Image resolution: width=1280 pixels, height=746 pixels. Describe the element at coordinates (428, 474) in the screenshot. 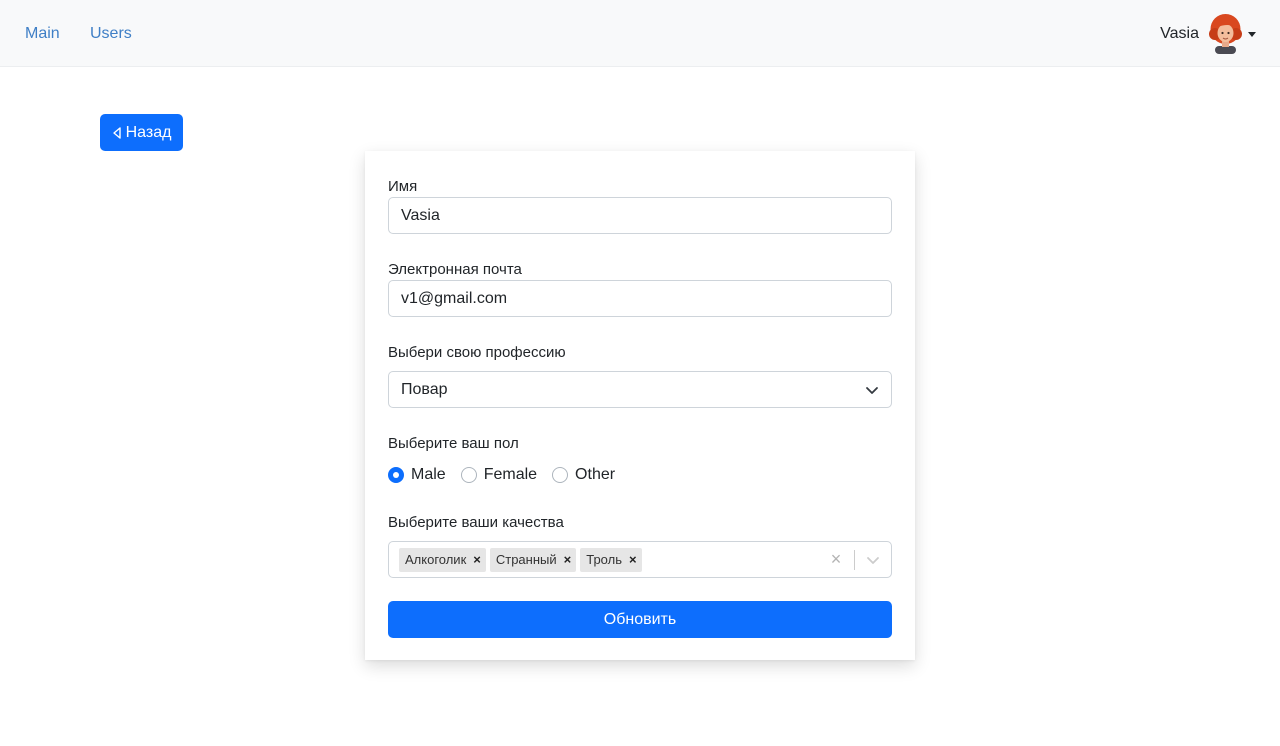

I see `radio-label: Male` at that location.